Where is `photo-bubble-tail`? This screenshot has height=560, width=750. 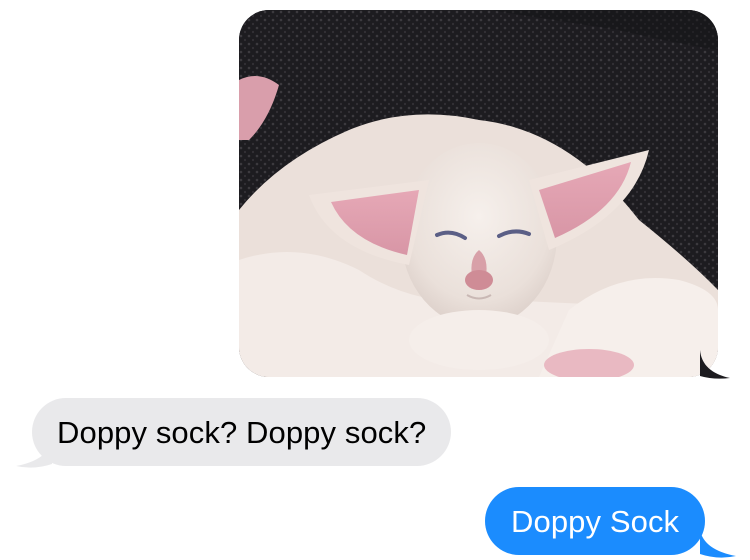 photo-bubble-tail is located at coordinates (715, 364).